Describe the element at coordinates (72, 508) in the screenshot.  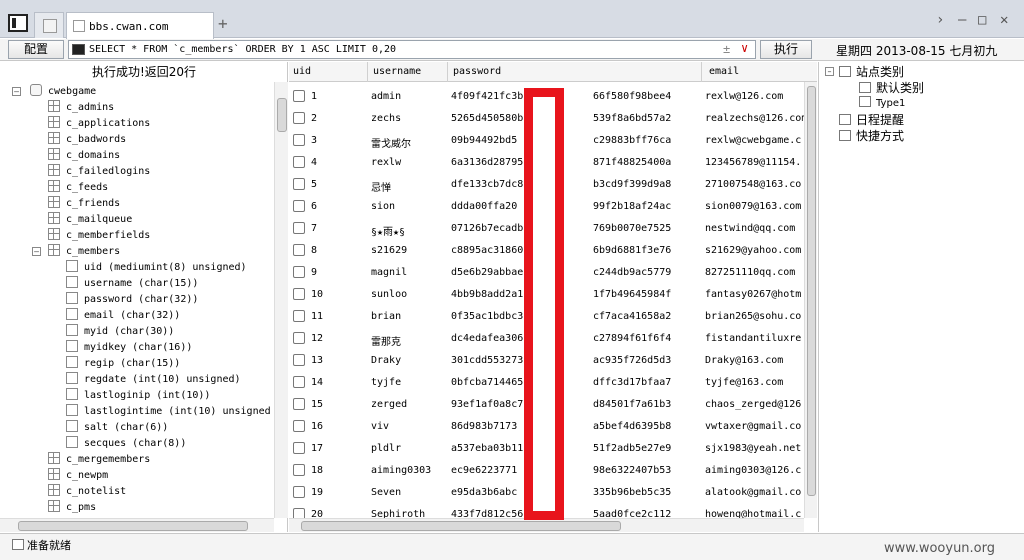
I see `tree-table: c_pms` at that location.